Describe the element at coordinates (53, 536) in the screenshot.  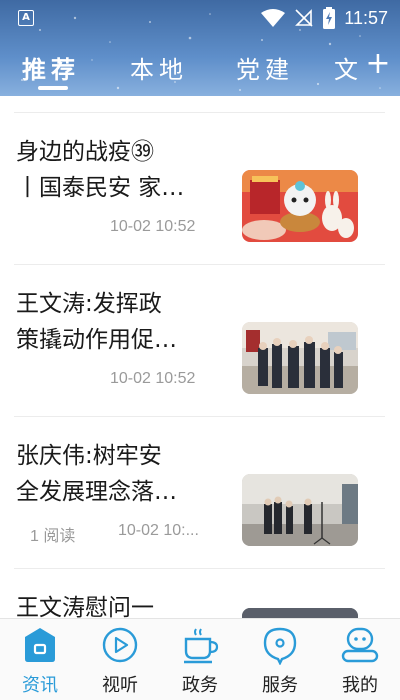
I see `article-reads: 1 阅读` at that location.